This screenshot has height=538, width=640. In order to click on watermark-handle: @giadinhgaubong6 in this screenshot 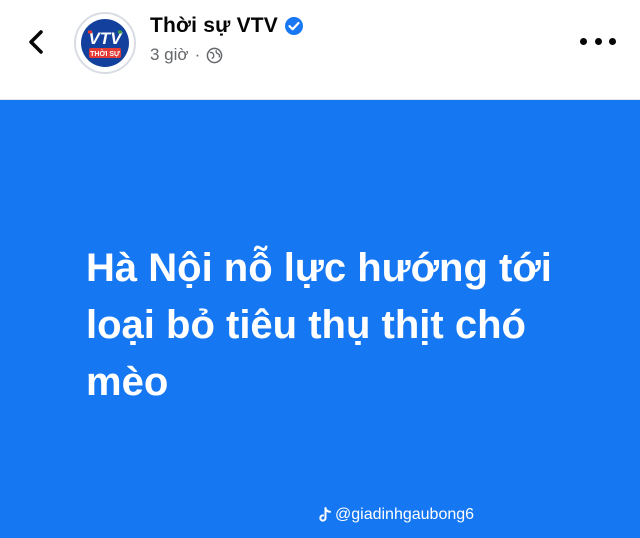, I will do `click(405, 514)`.